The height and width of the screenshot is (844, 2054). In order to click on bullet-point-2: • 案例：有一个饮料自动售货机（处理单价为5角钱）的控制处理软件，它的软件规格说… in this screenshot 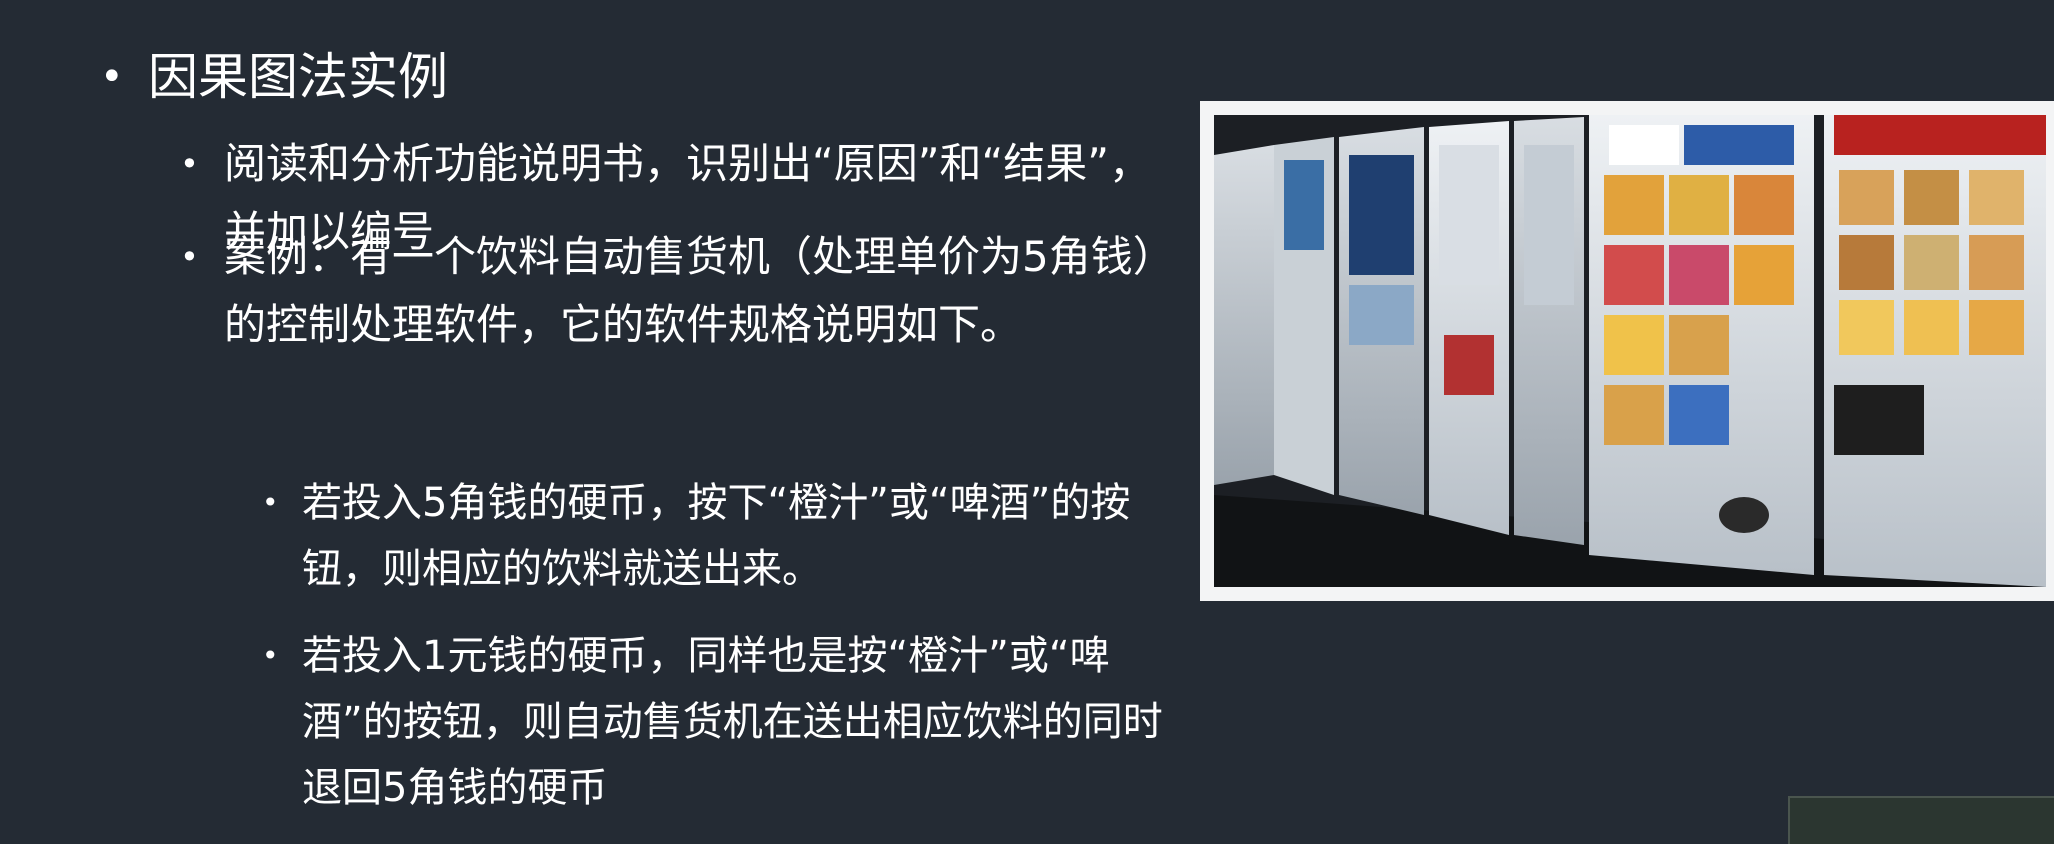, I will do `click(680, 291)`.